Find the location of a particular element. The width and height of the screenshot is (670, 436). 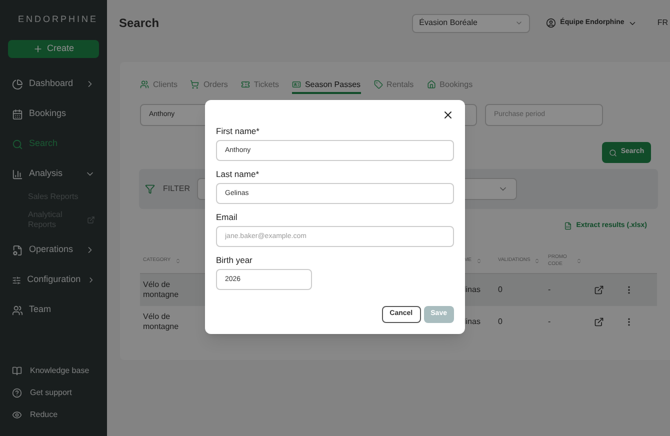

spreadsheet-icon is located at coordinates (568, 226).